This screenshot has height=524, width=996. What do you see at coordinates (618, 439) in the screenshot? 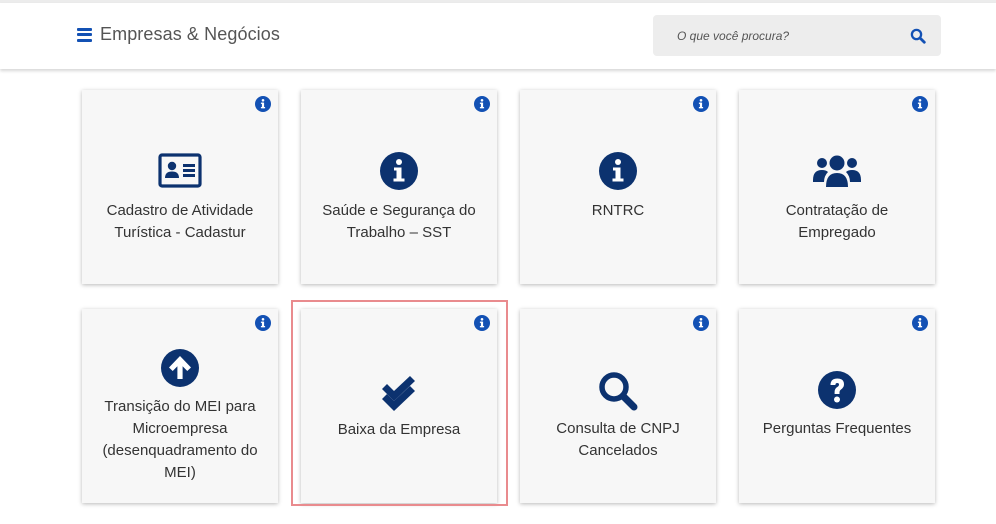
I see `card-label: Consulta de CNPJ Cancelados` at bounding box center [618, 439].